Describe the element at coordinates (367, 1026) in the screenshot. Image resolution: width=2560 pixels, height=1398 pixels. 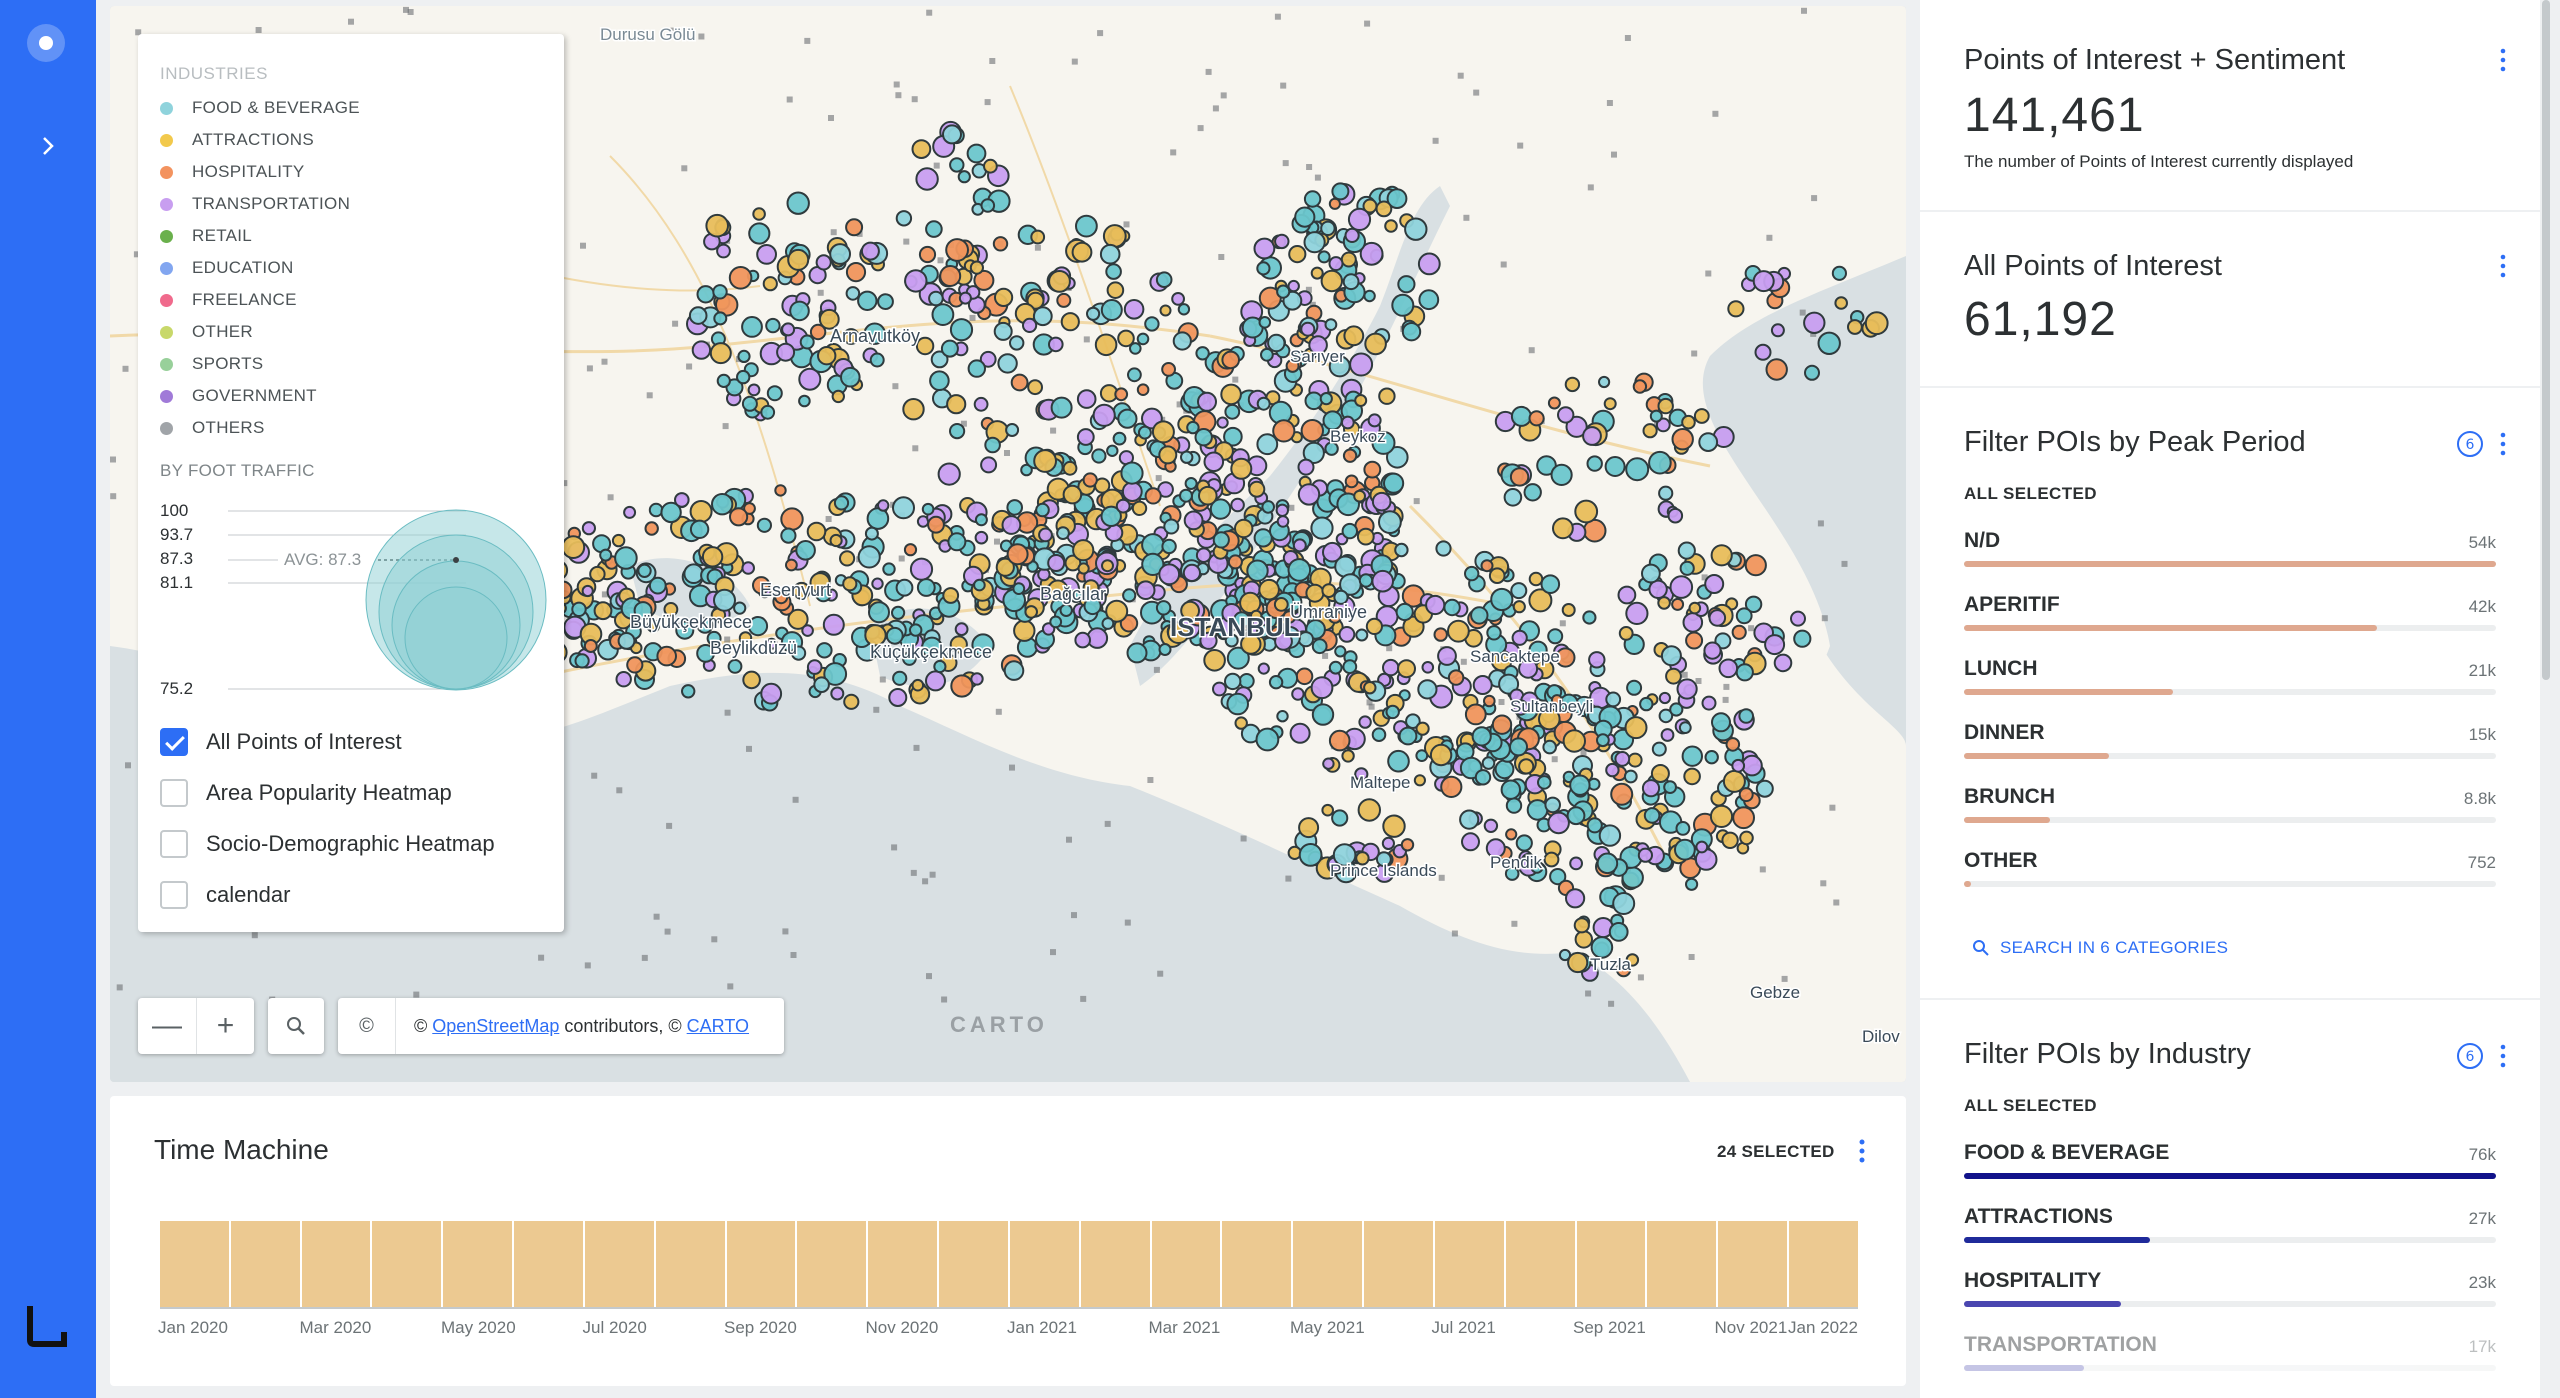
I see `attribution-toggle-button: ©` at that location.